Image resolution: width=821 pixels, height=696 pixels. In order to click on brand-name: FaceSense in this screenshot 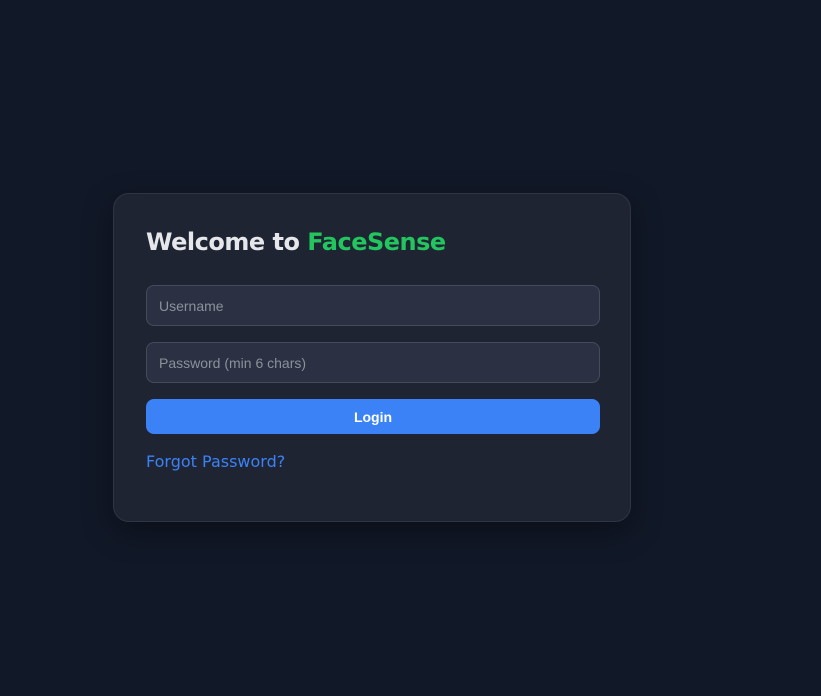, I will do `click(376, 242)`.